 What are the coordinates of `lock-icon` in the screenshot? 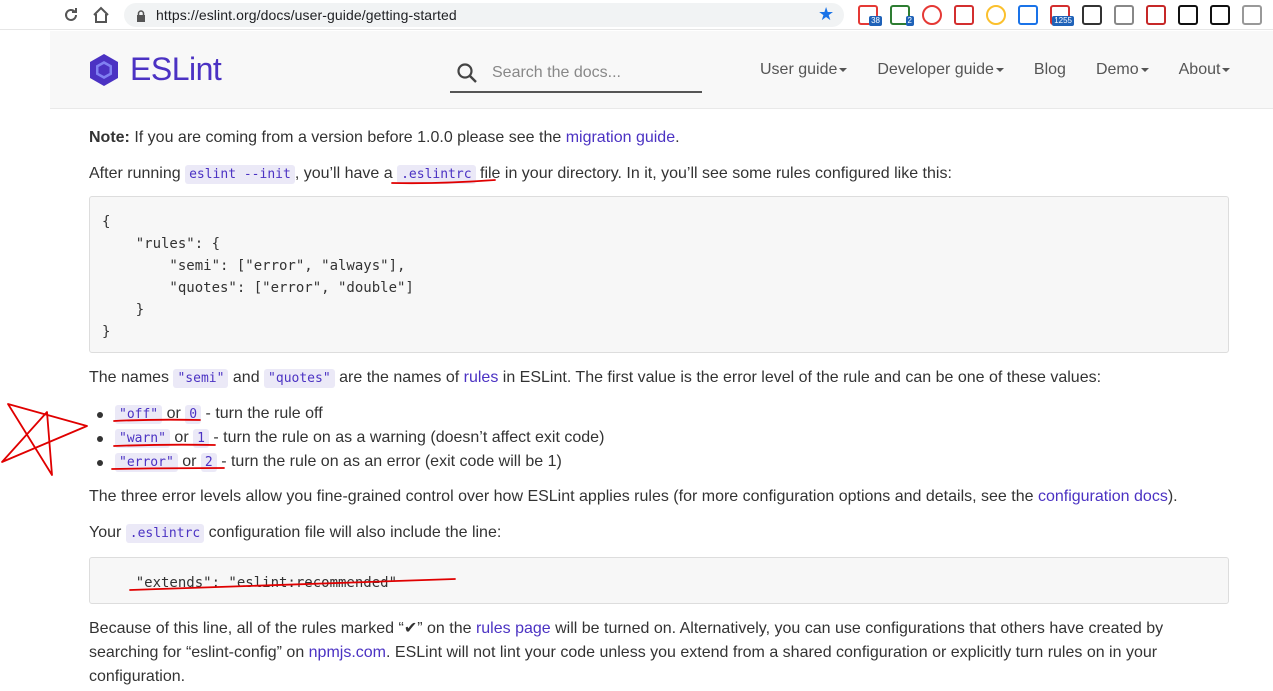 It's located at (141, 15).